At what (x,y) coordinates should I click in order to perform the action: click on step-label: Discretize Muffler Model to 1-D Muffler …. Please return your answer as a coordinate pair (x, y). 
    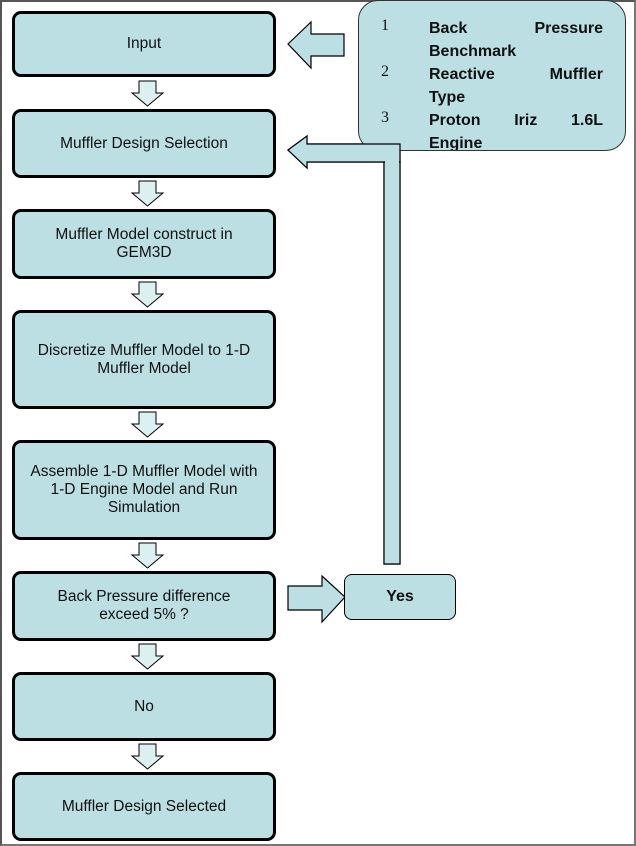
    Looking at the image, I should click on (144, 359).